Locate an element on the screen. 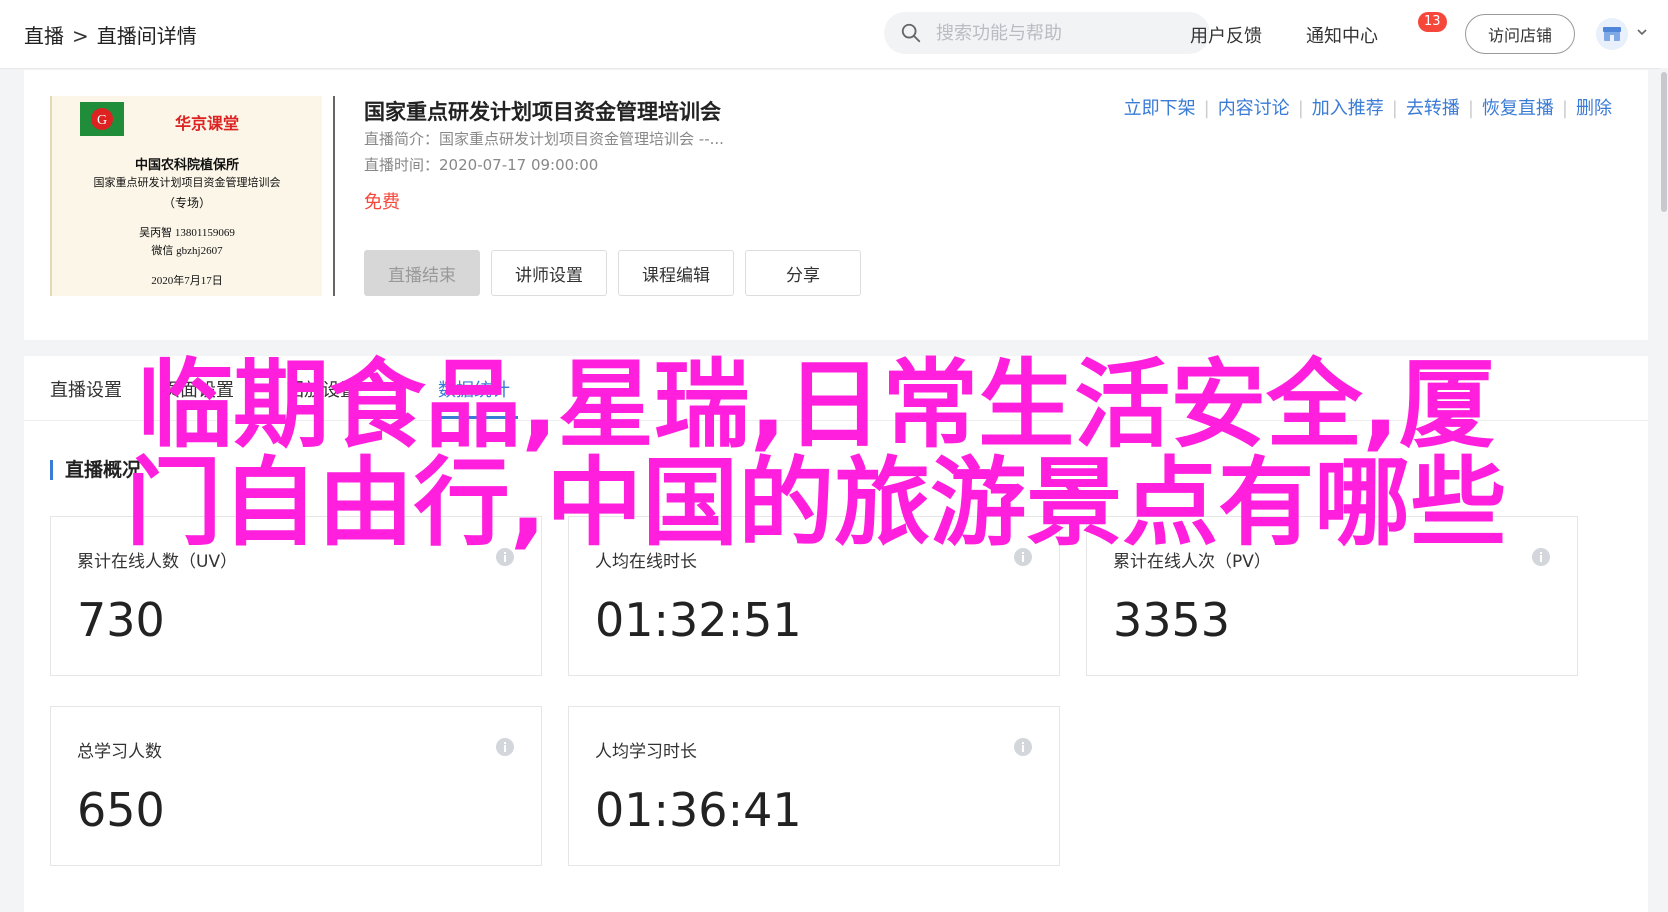  end-live-button: 直播结束 is located at coordinates (422, 273).